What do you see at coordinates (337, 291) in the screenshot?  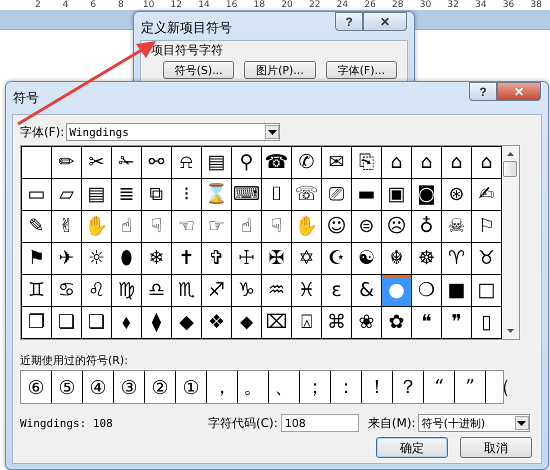 I see `symbol-cell: ε` at bounding box center [337, 291].